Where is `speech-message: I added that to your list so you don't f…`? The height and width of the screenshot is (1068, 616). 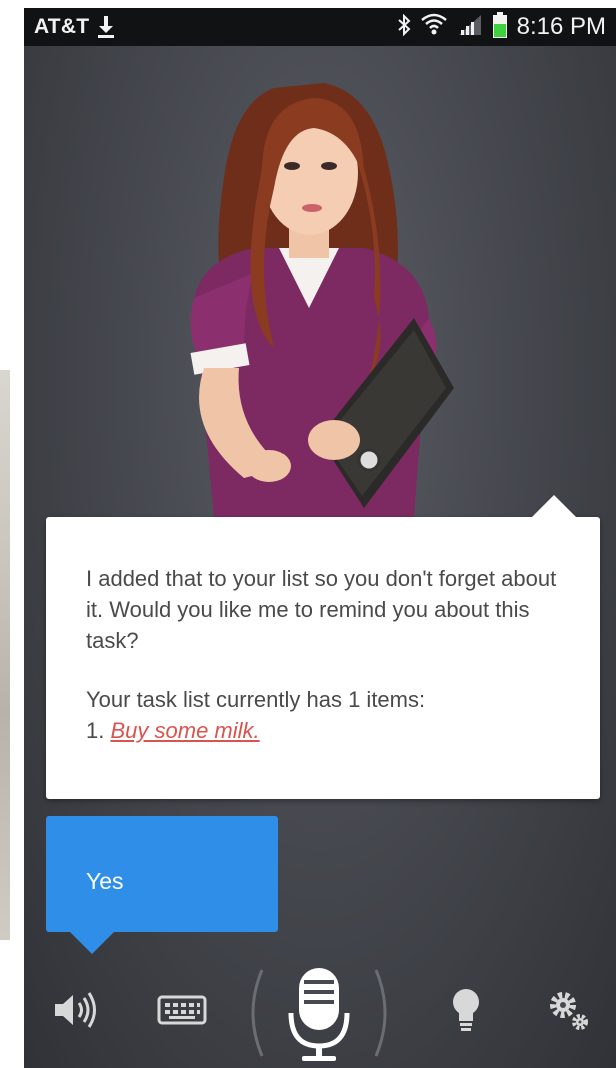 speech-message: I added that to your list so you don't f… is located at coordinates (321, 609).